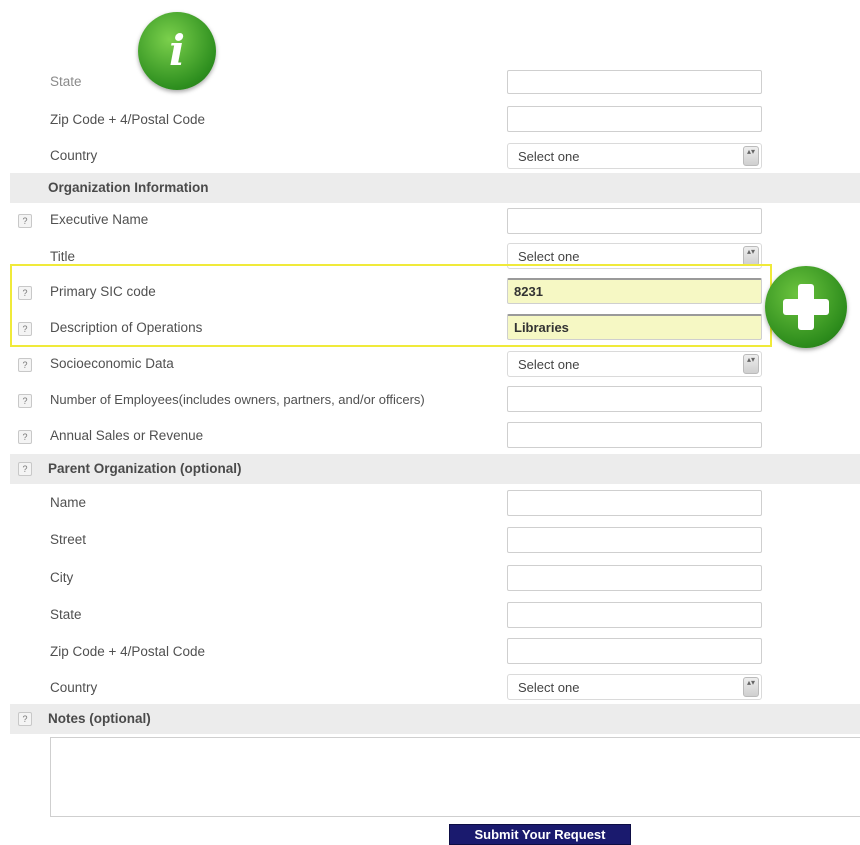 This screenshot has width=860, height=845. What do you see at coordinates (74, 155) in the screenshot?
I see `country-label: Country` at bounding box center [74, 155].